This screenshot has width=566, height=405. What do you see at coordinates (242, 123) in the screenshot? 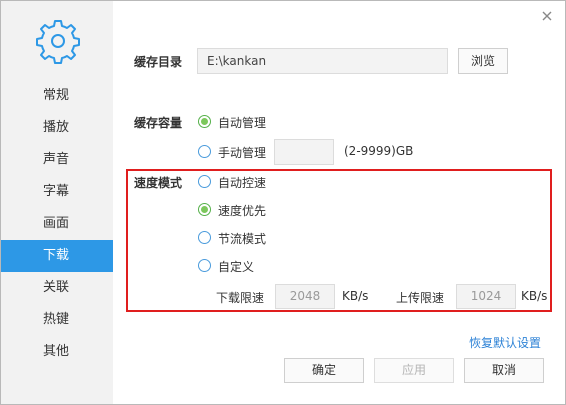
I see `auto-manage-label: 自动管理` at bounding box center [242, 123].